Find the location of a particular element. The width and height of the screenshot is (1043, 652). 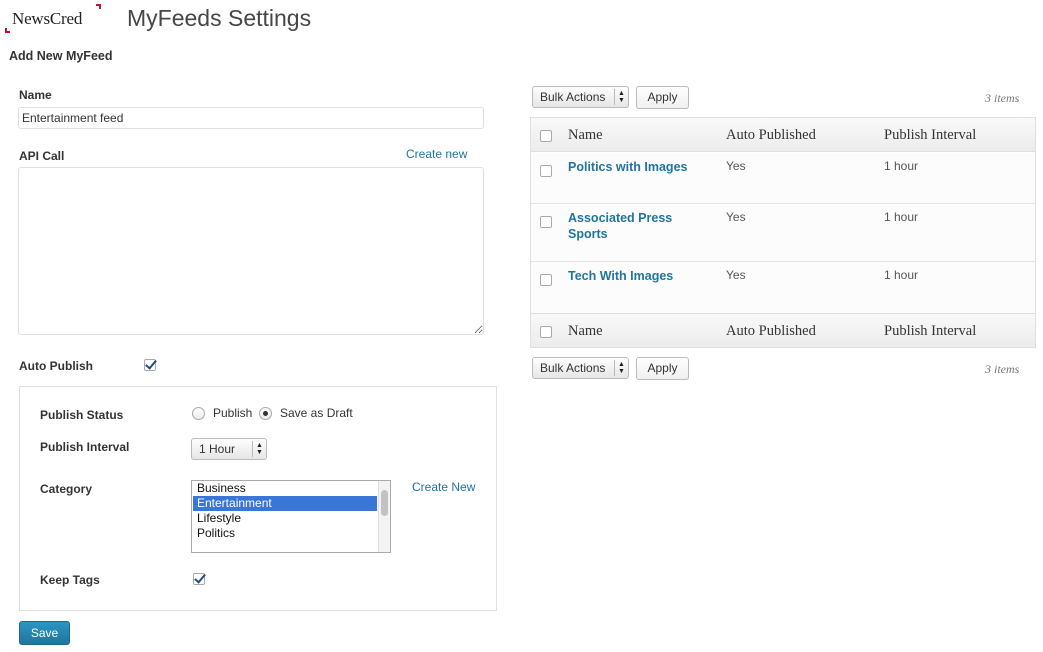

save-as-draft-label: Save as Draft is located at coordinates (316, 413).